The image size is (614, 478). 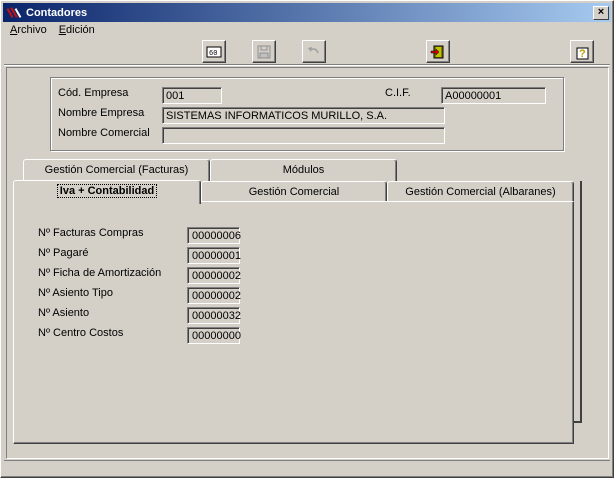 I want to click on counter-label: Nº Centro Costos, so click(x=81, y=333).